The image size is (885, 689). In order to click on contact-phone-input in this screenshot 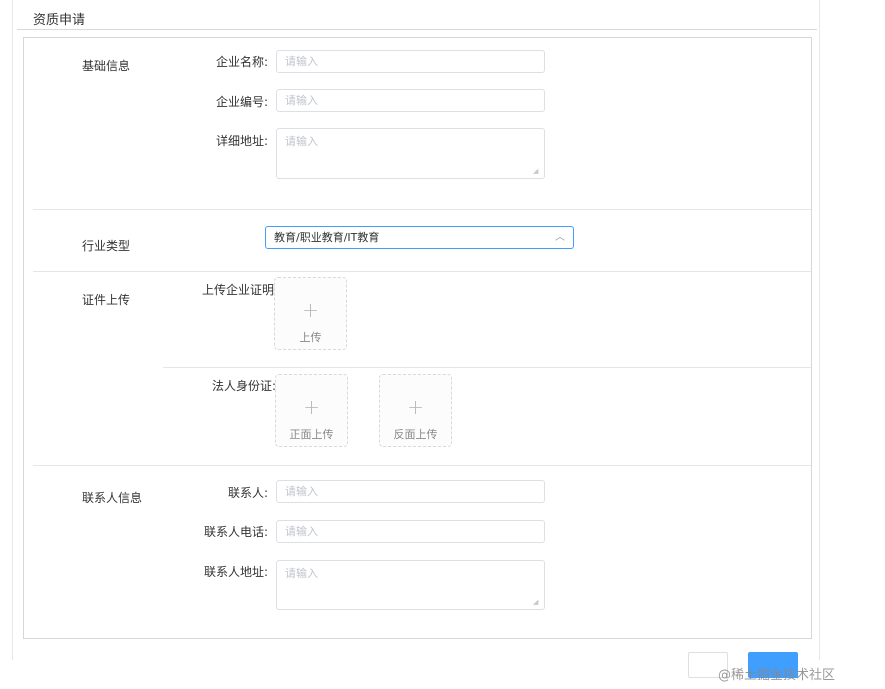, I will do `click(410, 531)`.